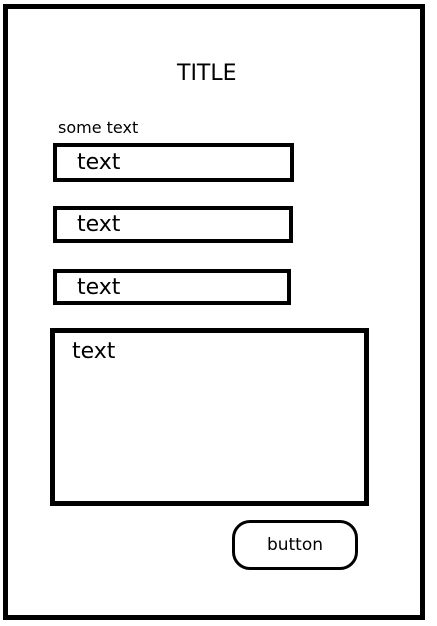 This screenshot has height=626, width=437. What do you see at coordinates (98, 127) in the screenshot?
I see `form-label: some text` at bounding box center [98, 127].